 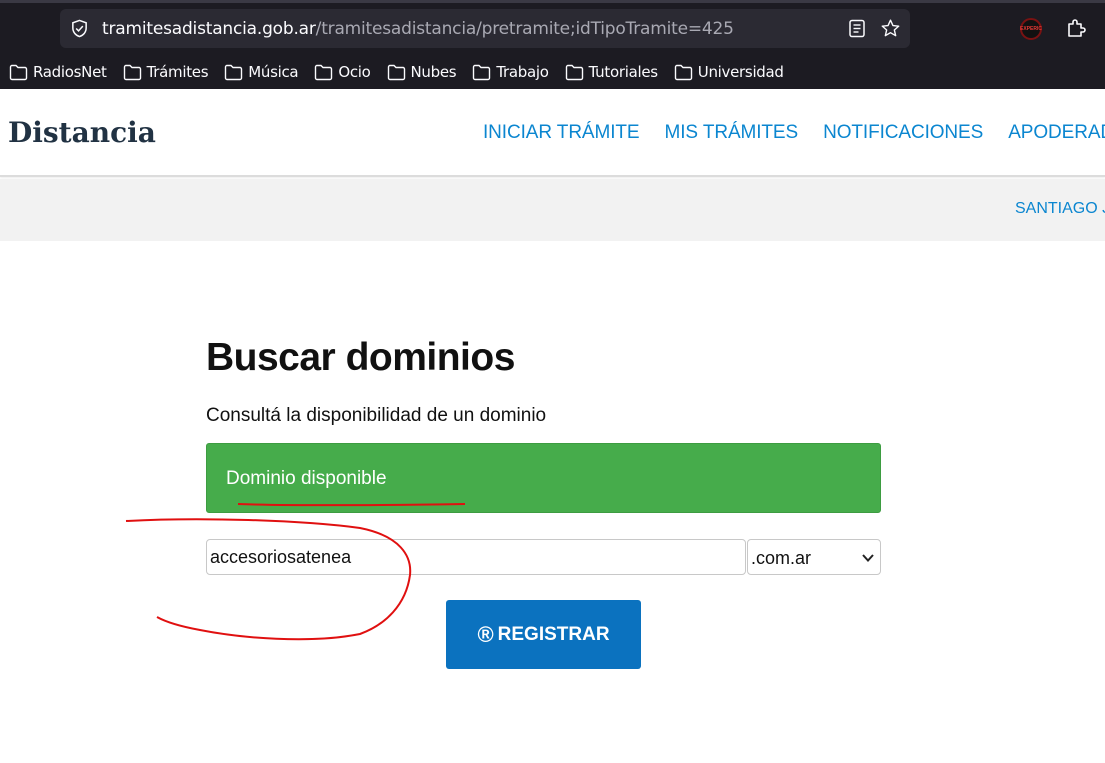 I want to click on bookmark-folder-radiosnet: RadiosNet, so click(x=58, y=72).